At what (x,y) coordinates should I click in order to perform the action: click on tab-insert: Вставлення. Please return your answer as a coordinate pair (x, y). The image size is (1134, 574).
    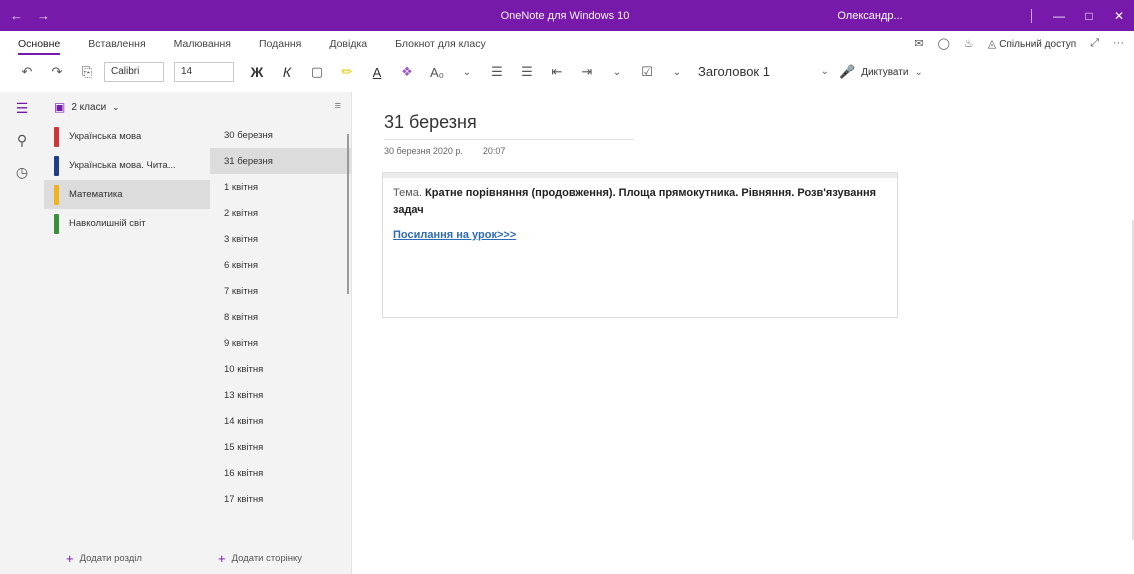
    Looking at the image, I should click on (116, 43).